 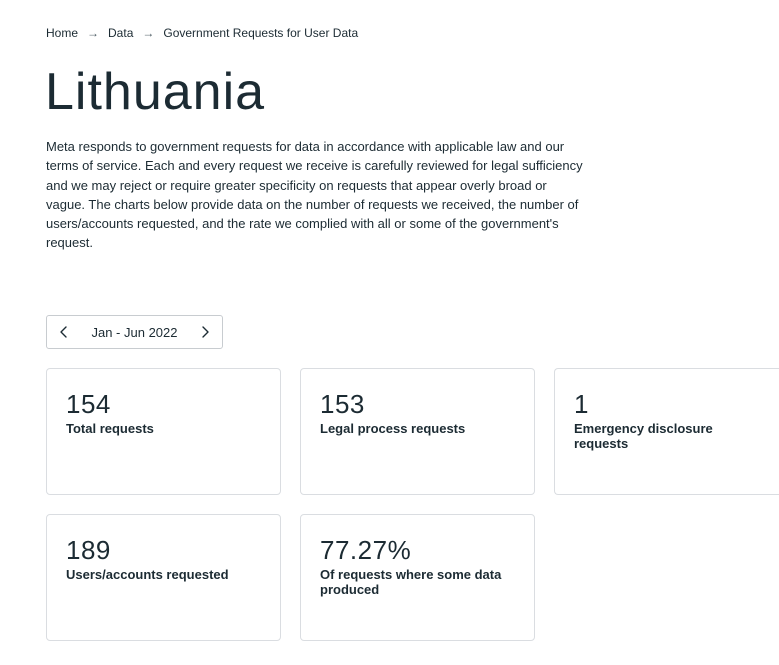 I want to click on stat-card-emergency-disclosure-requests: 1 Emergency disclosure requests, so click(x=666, y=431).